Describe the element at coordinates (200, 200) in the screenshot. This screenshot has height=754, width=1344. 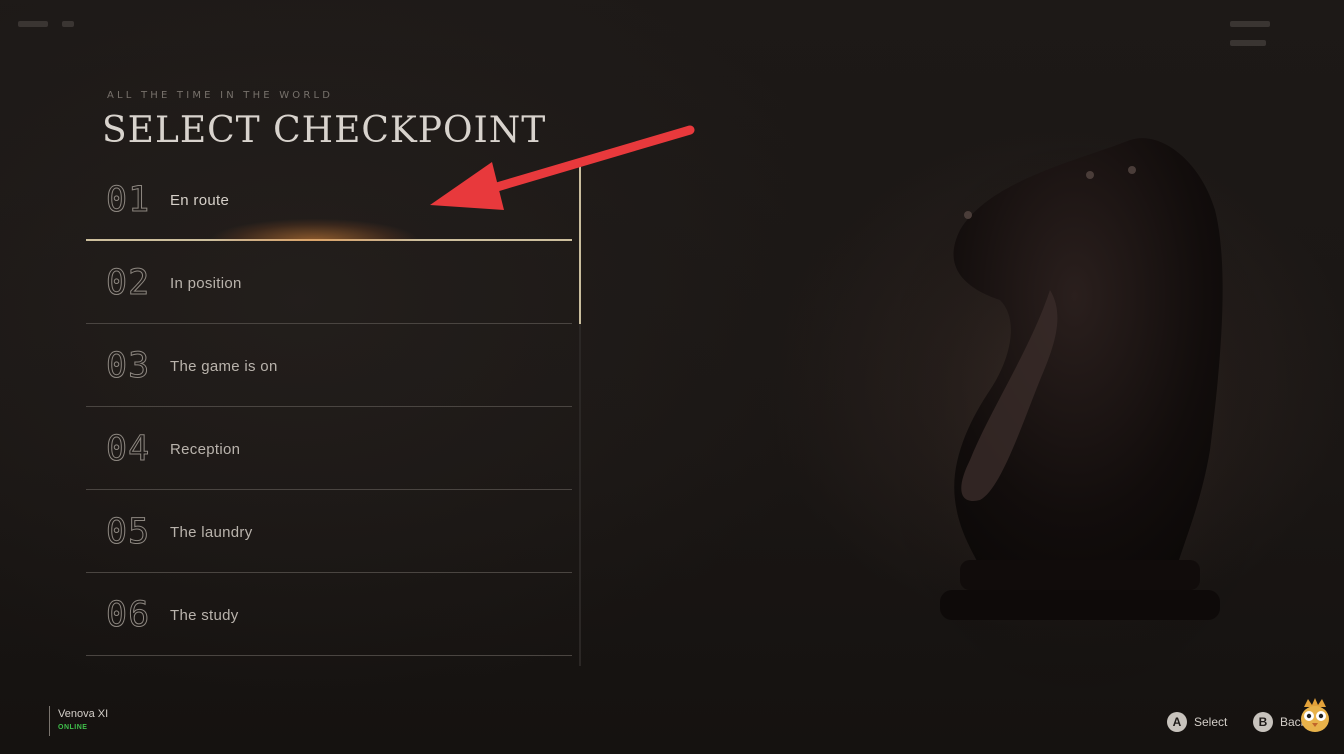
I see `checkpoint-label: En route` at that location.